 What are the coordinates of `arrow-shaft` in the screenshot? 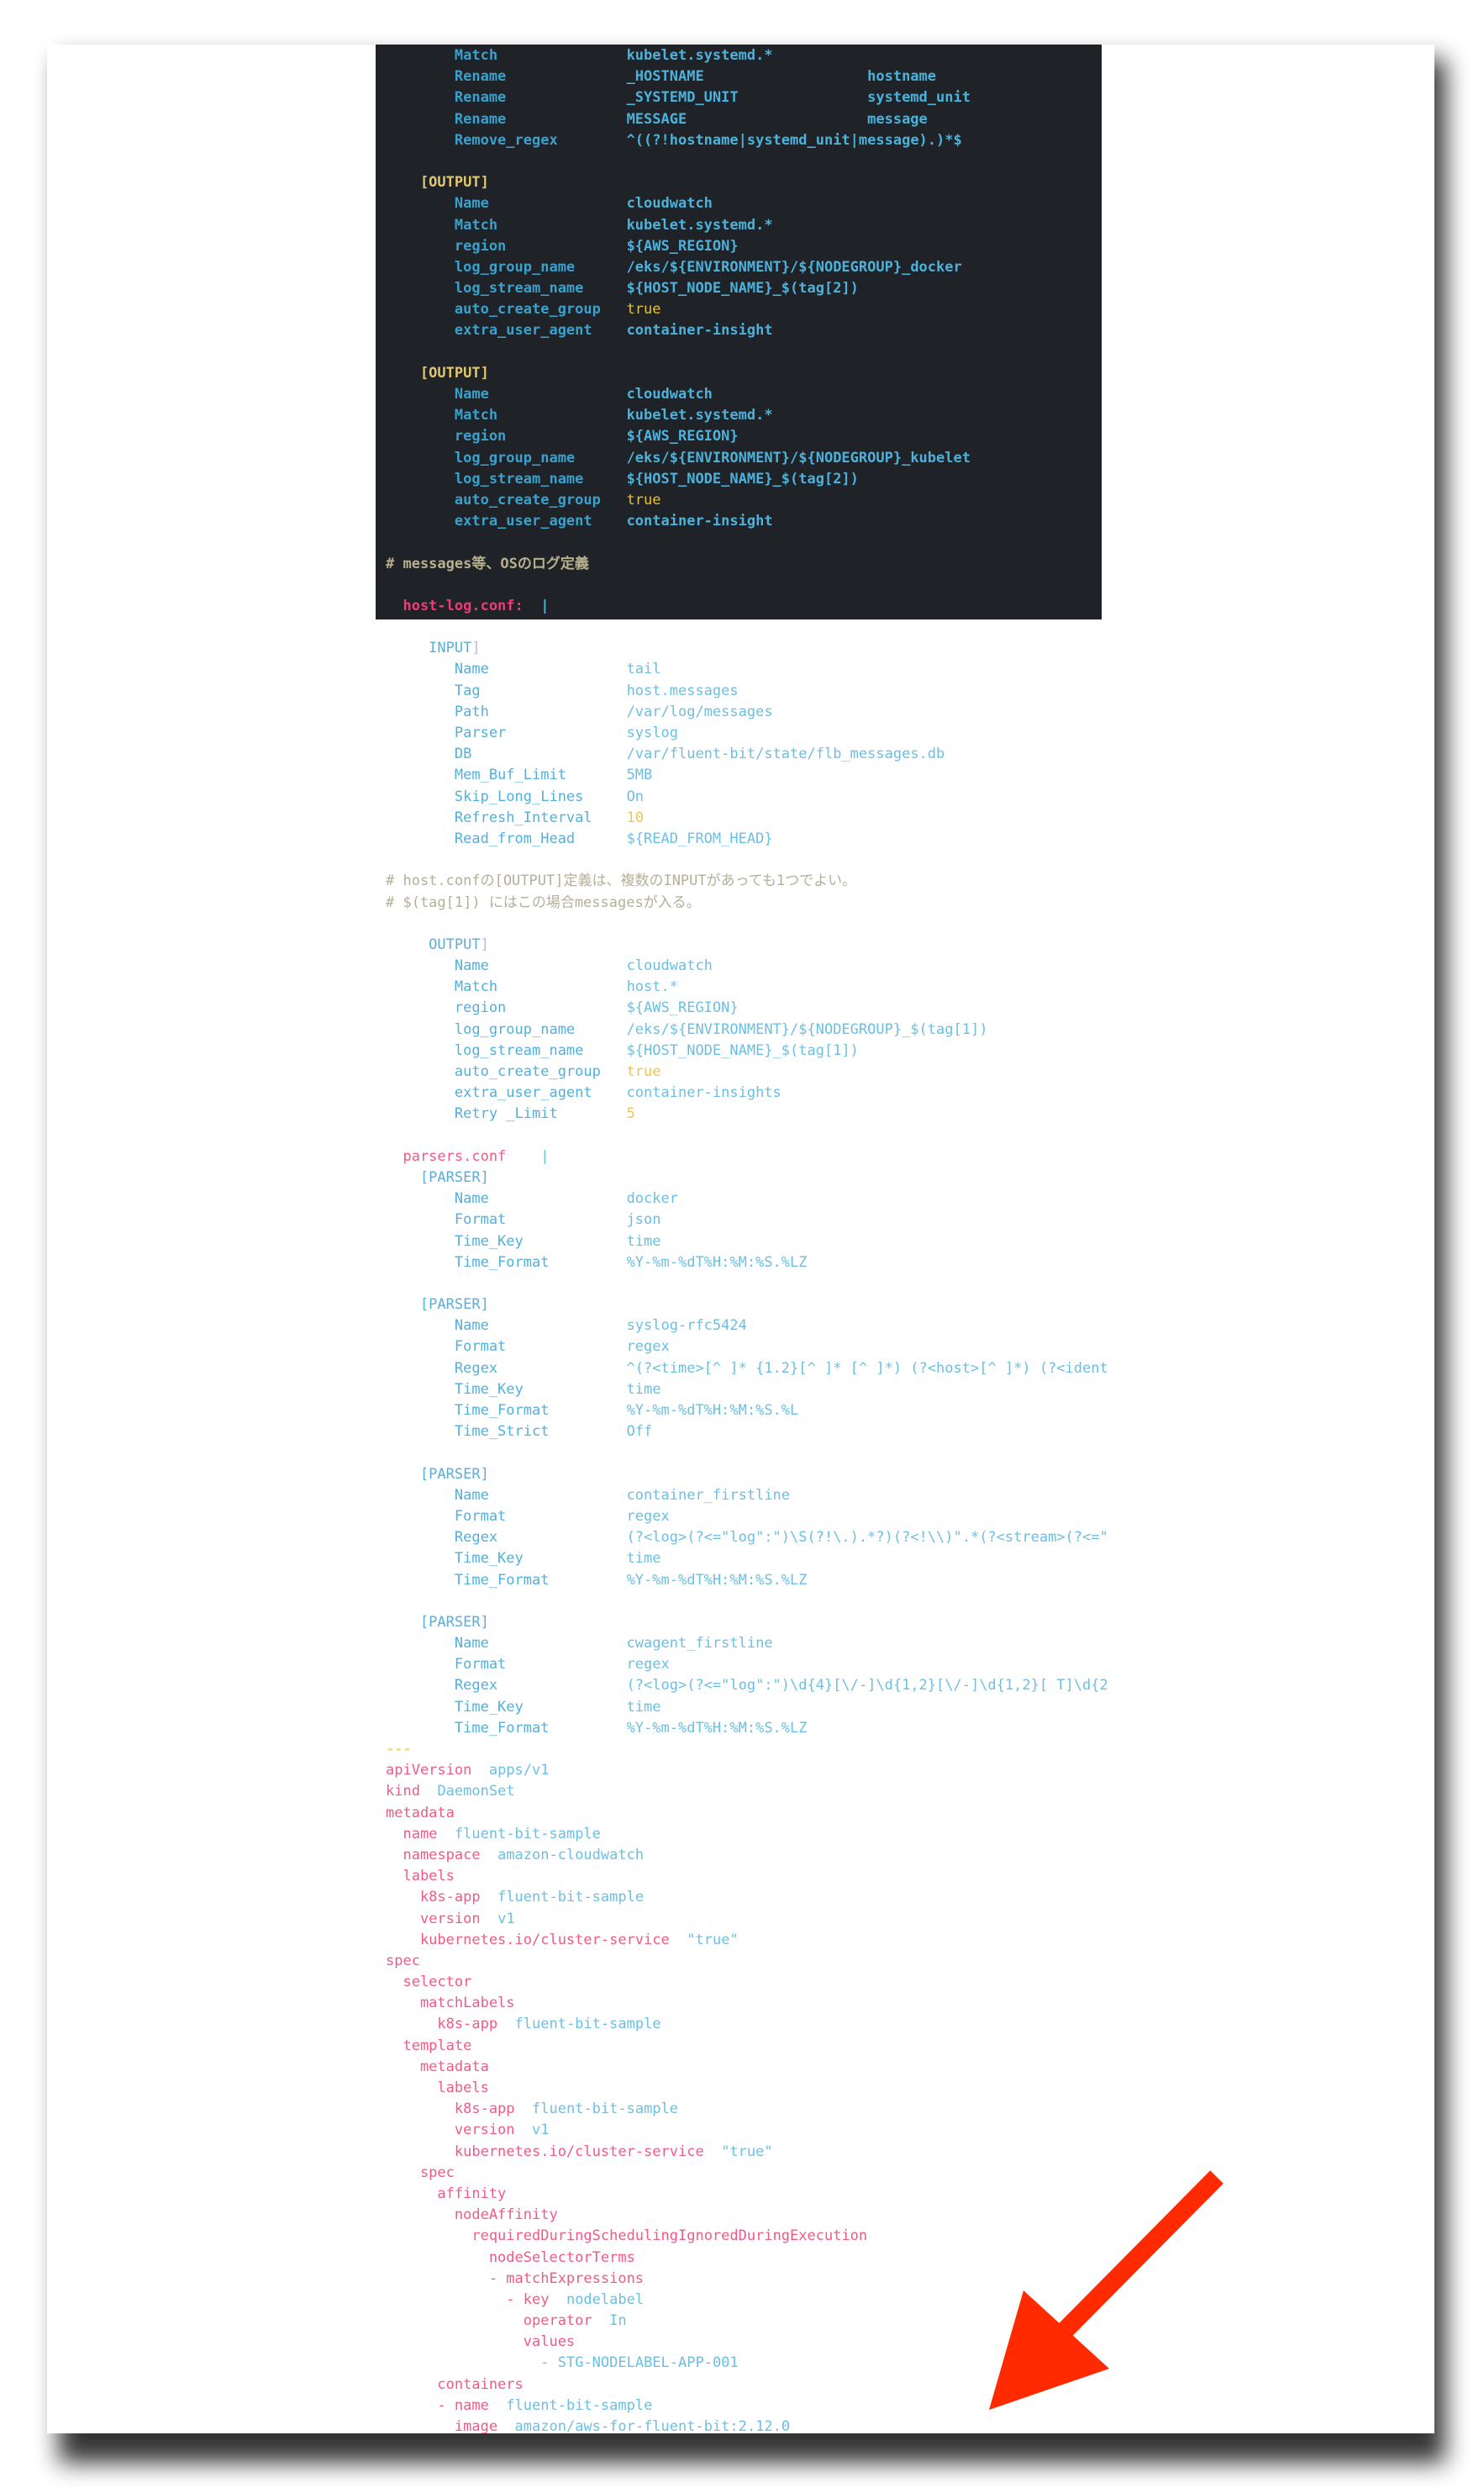 It's located at (1134, 2261).